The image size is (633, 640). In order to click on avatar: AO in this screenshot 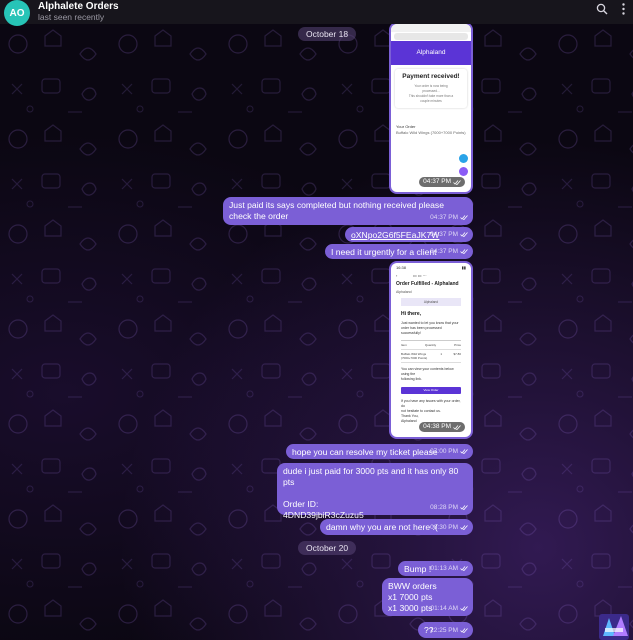, I will do `click(17, 13)`.